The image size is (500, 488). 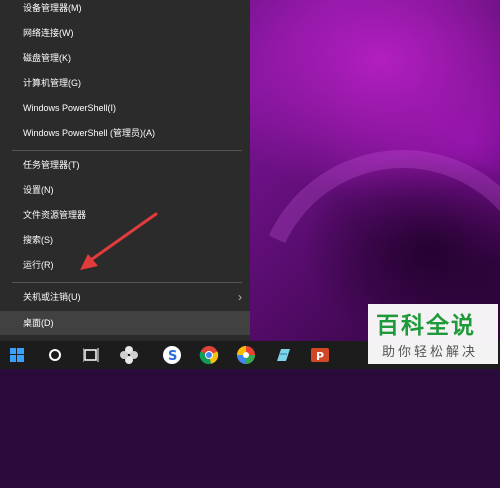 I want to click on chevron-right-icon: ›, so click(x=240, y=297).